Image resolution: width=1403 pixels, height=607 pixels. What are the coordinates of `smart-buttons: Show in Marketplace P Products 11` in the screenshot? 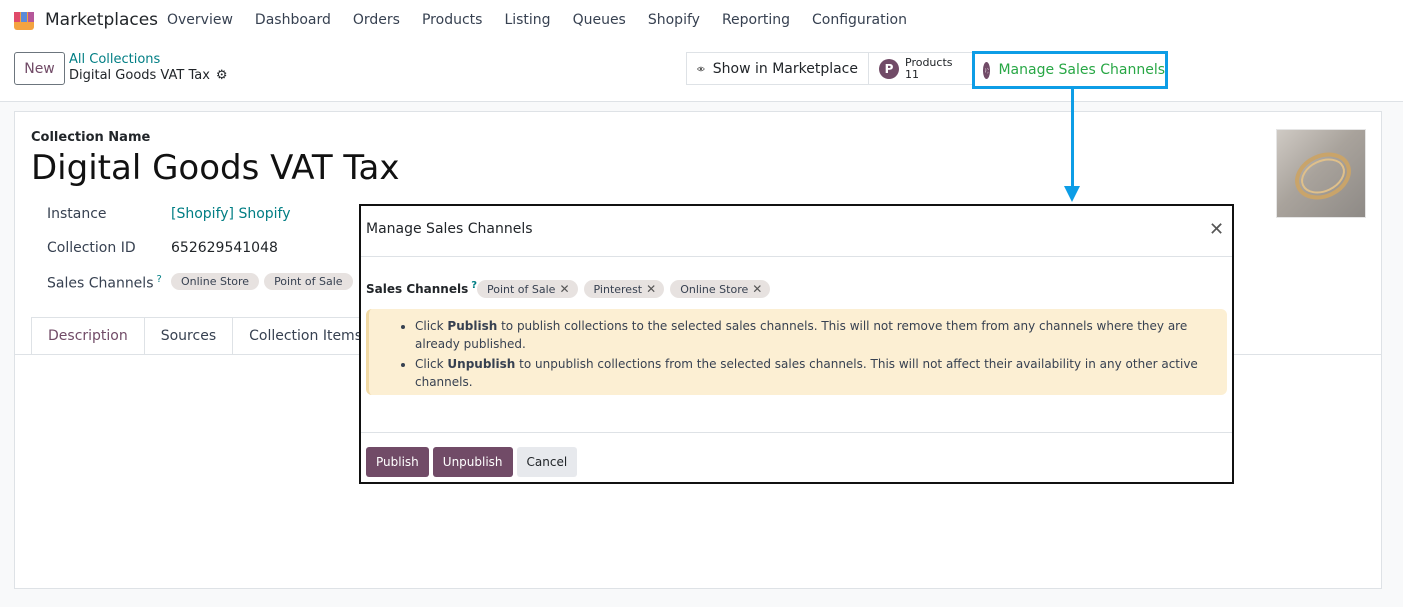 It's located at (830, 68).